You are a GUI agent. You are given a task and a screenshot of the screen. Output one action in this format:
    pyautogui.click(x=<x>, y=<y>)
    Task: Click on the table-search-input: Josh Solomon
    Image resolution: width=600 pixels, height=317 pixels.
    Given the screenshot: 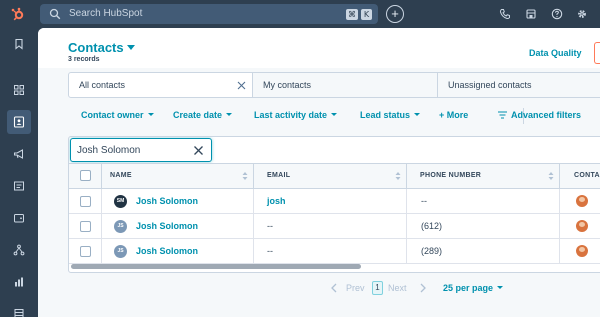 What is the action you would take?
    pyautogui.click(x=141, y=150)
    